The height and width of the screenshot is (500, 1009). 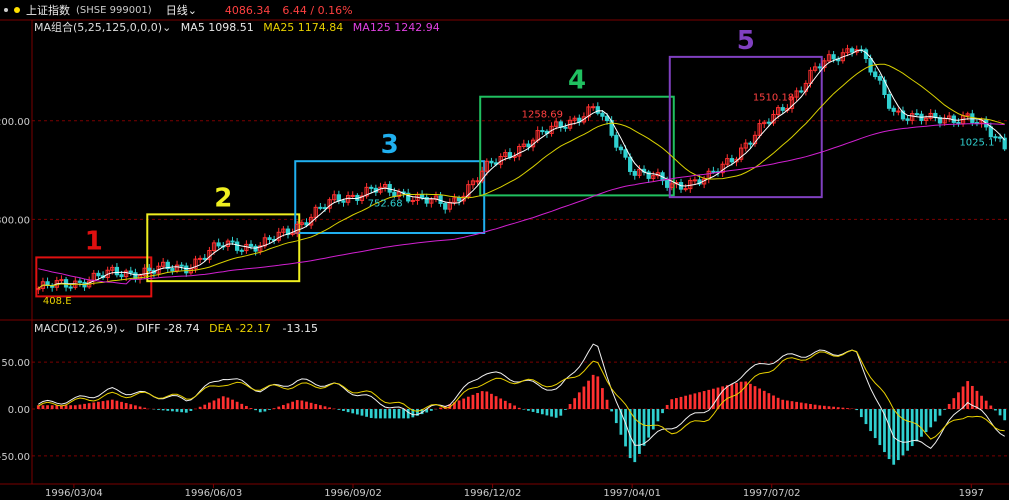 I want to click on x-tick-label: 1996/09/02, so click(x=353, y=493).